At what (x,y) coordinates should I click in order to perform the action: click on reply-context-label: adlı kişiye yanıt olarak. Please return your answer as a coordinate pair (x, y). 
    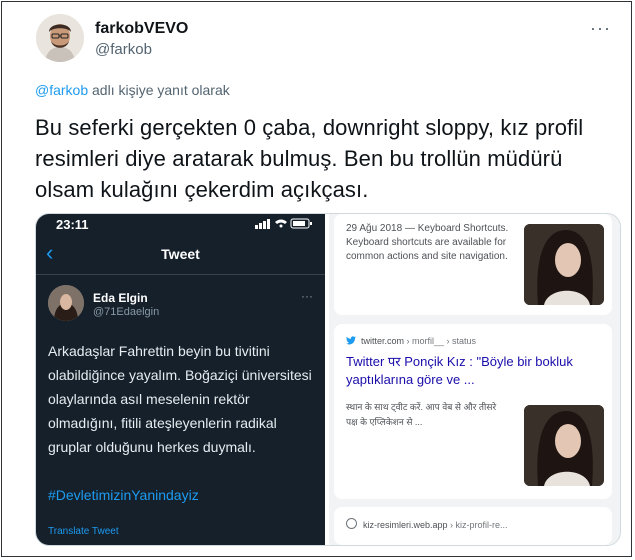
    Looking at the image, I should click on (159, 90).